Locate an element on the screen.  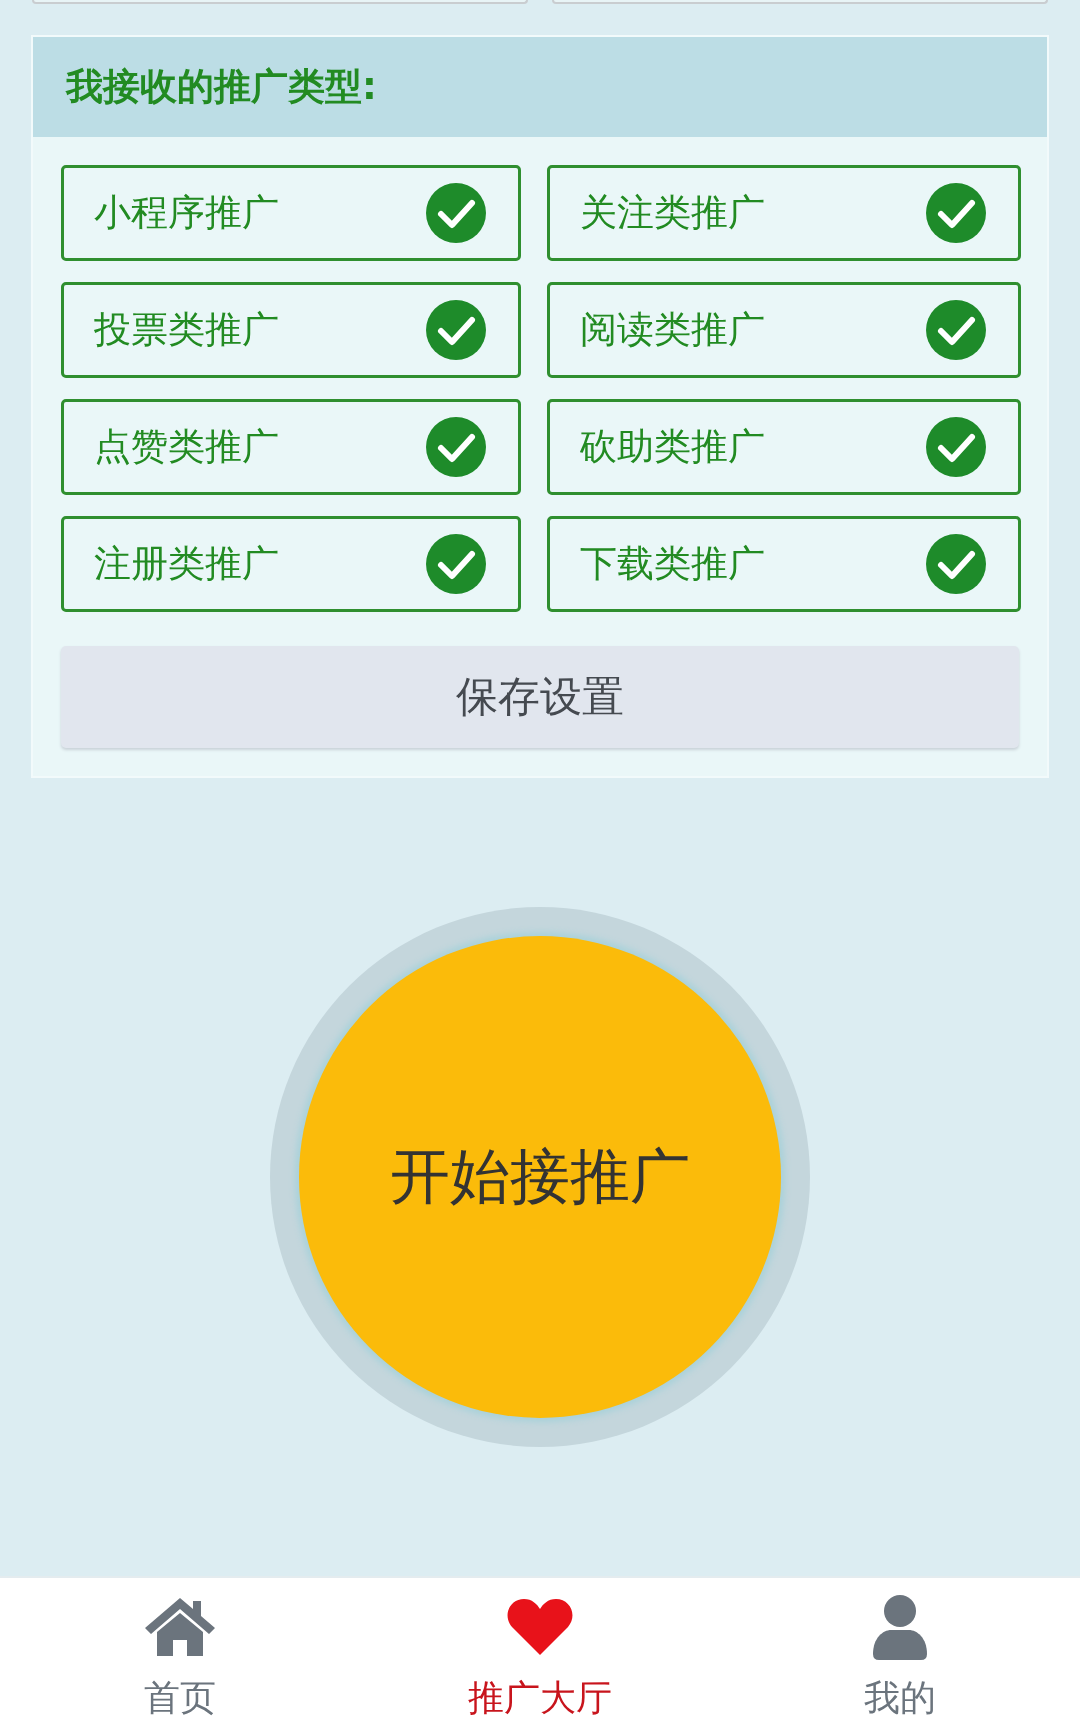
option-item: 小程序推广 is located at coordinates (291, 213).